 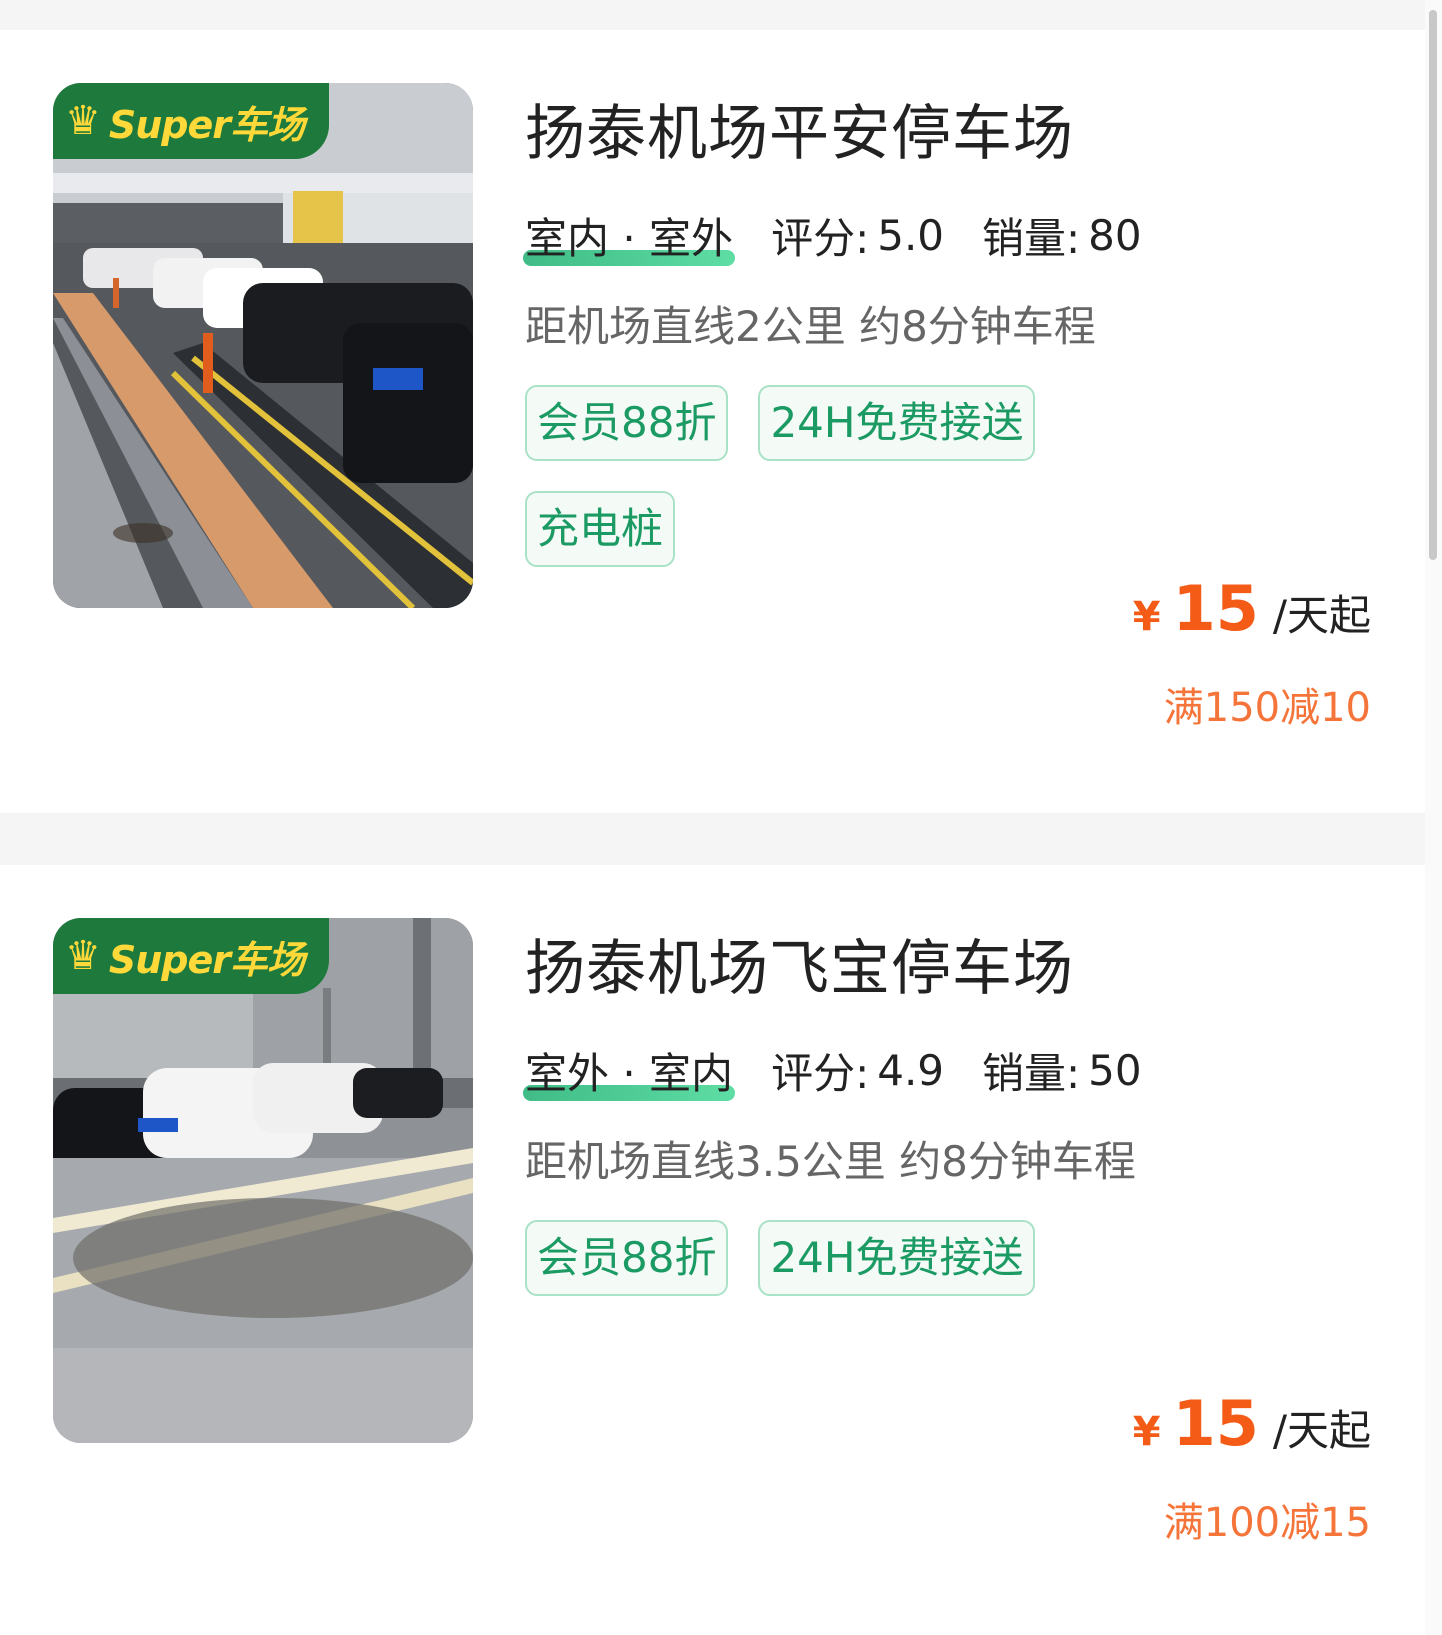 I want to click on scrollbar, so click(x=1433, y=817).